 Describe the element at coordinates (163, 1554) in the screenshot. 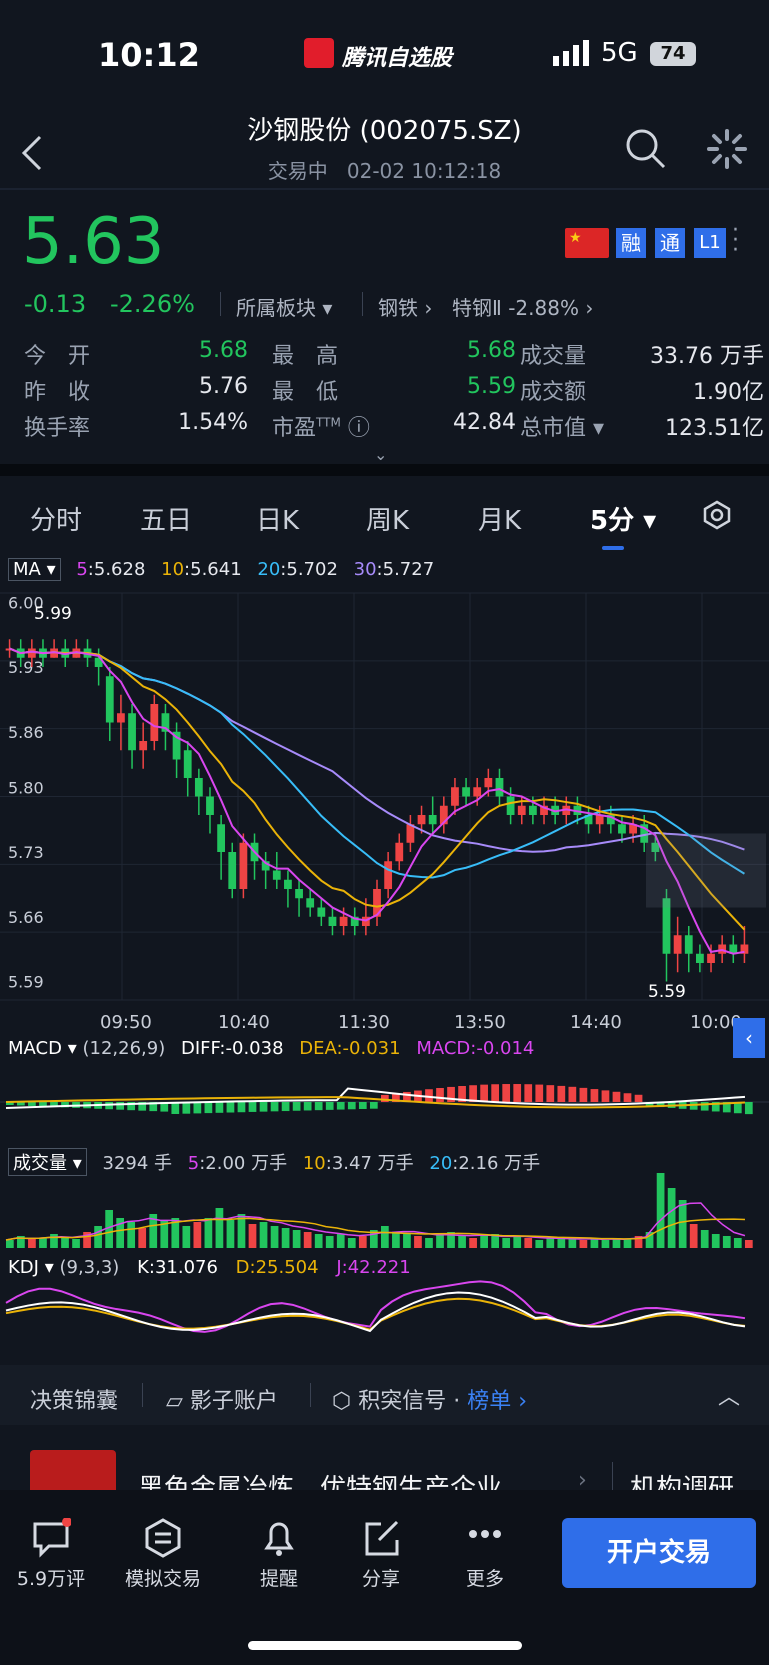

I see `nav-sim-trade: 模拟交易` at that location.